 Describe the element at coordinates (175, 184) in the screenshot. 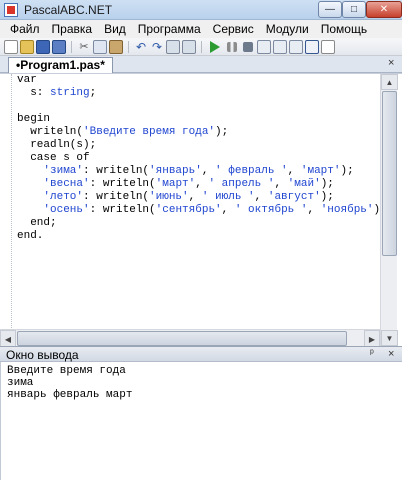

I see `code-token: 'март'` at that location.